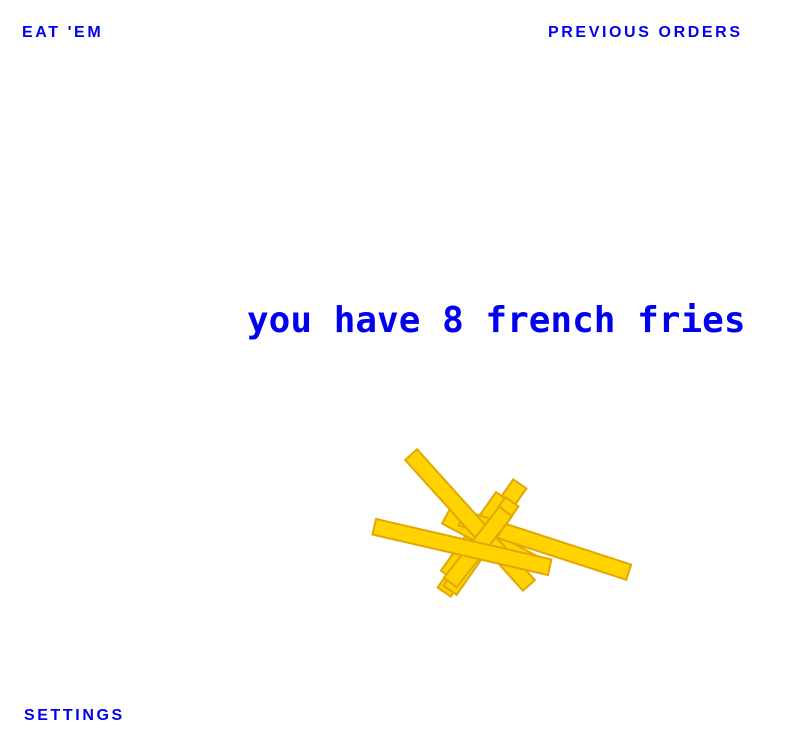 This screenshot has width=794, height=747. What do you see at coordinates (74, 716) in the screenshot?
I see `settings-link: SETTINGS` at bounding box center [74, 716].